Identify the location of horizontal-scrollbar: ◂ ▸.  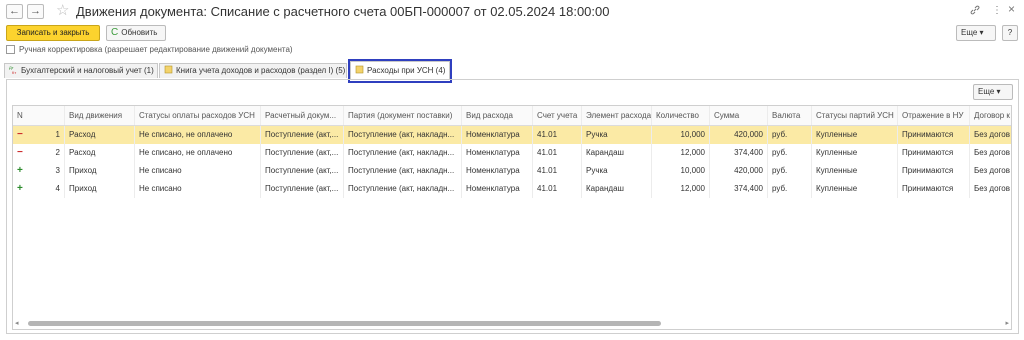
(512, 323).